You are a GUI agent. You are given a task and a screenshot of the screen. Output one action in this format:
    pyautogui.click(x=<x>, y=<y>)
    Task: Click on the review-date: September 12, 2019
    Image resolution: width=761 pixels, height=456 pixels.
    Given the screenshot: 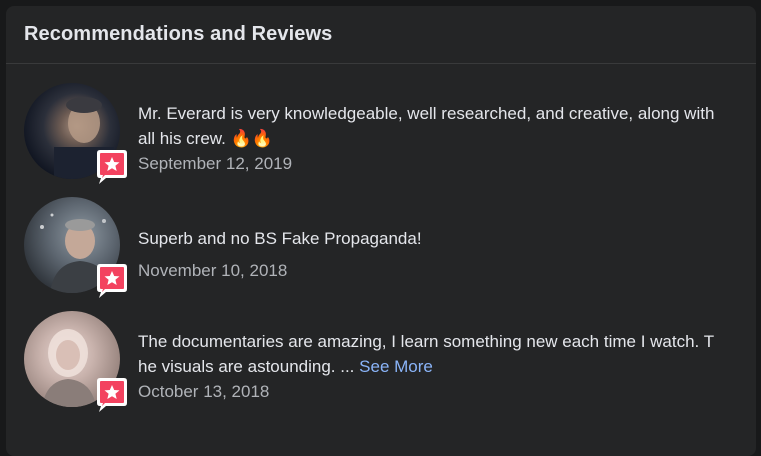 What is the action you would take?
    pyautogui.click(x=215, y=164)
    